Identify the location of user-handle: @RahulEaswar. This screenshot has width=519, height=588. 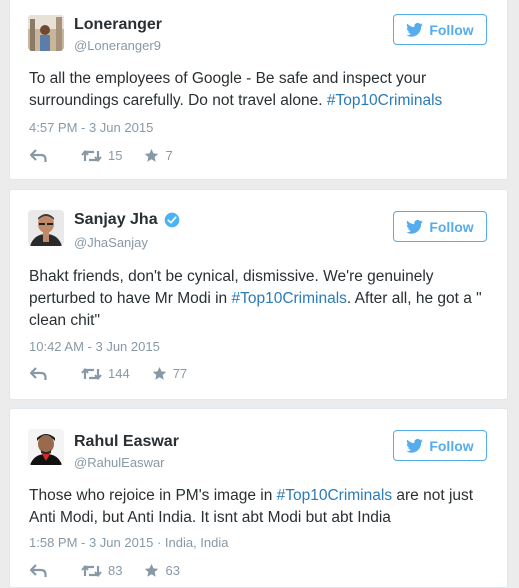
(119, 462).